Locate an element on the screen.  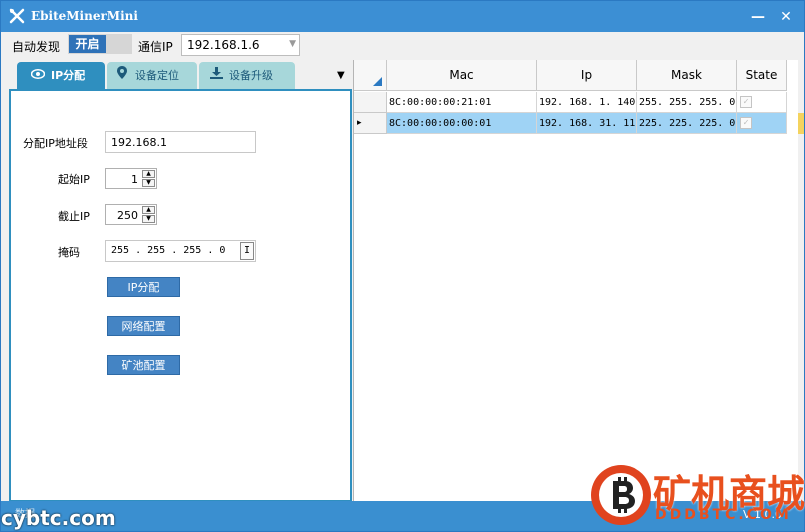
column-header-ip: Ip is located at coordinates (587, 75).